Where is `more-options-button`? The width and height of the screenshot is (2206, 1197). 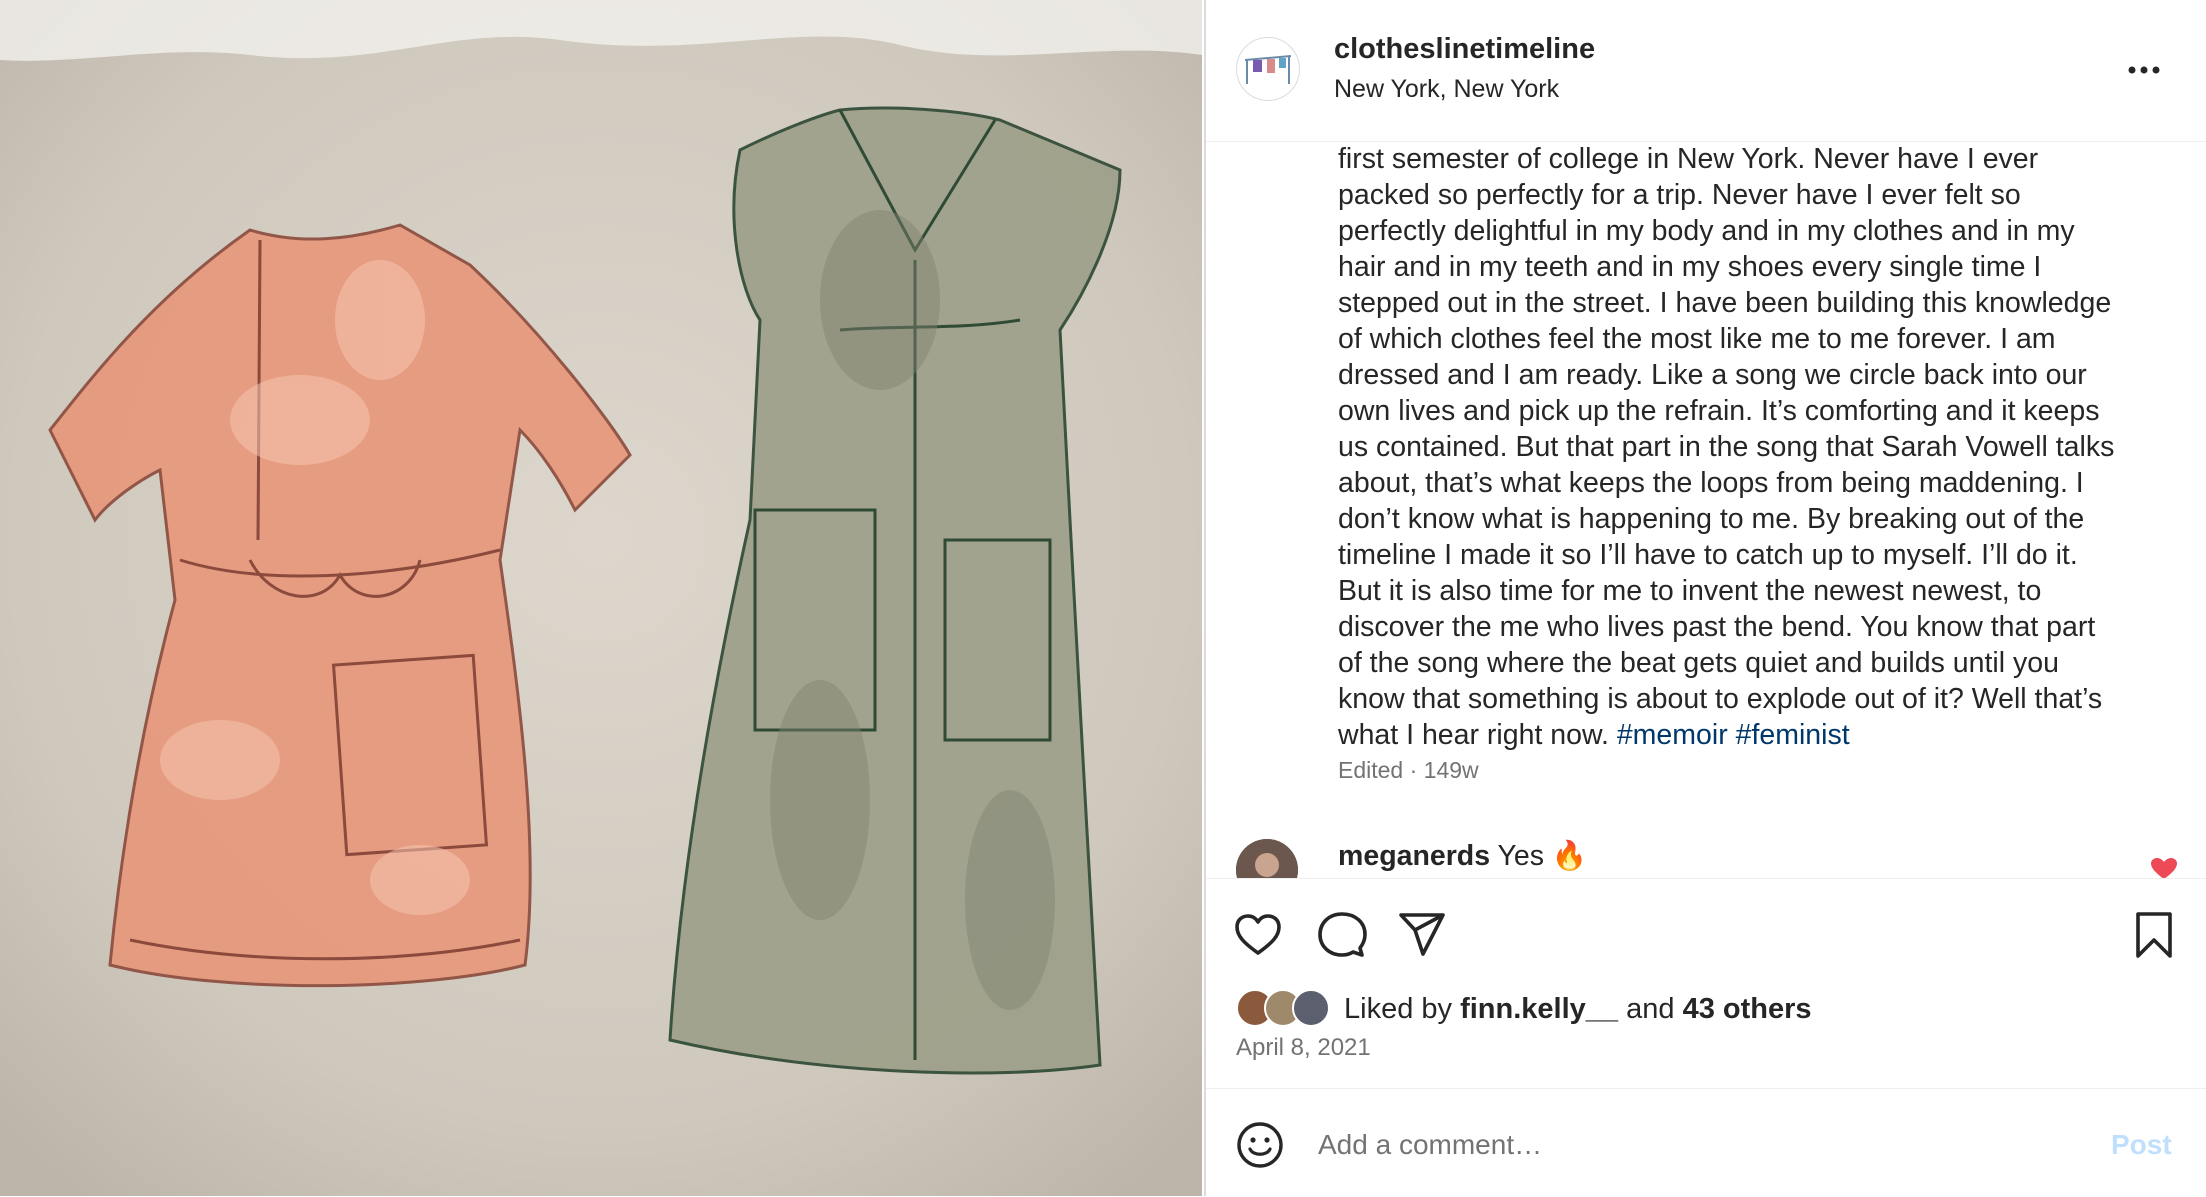 more-options-button is located at coordinates (2144, 70).